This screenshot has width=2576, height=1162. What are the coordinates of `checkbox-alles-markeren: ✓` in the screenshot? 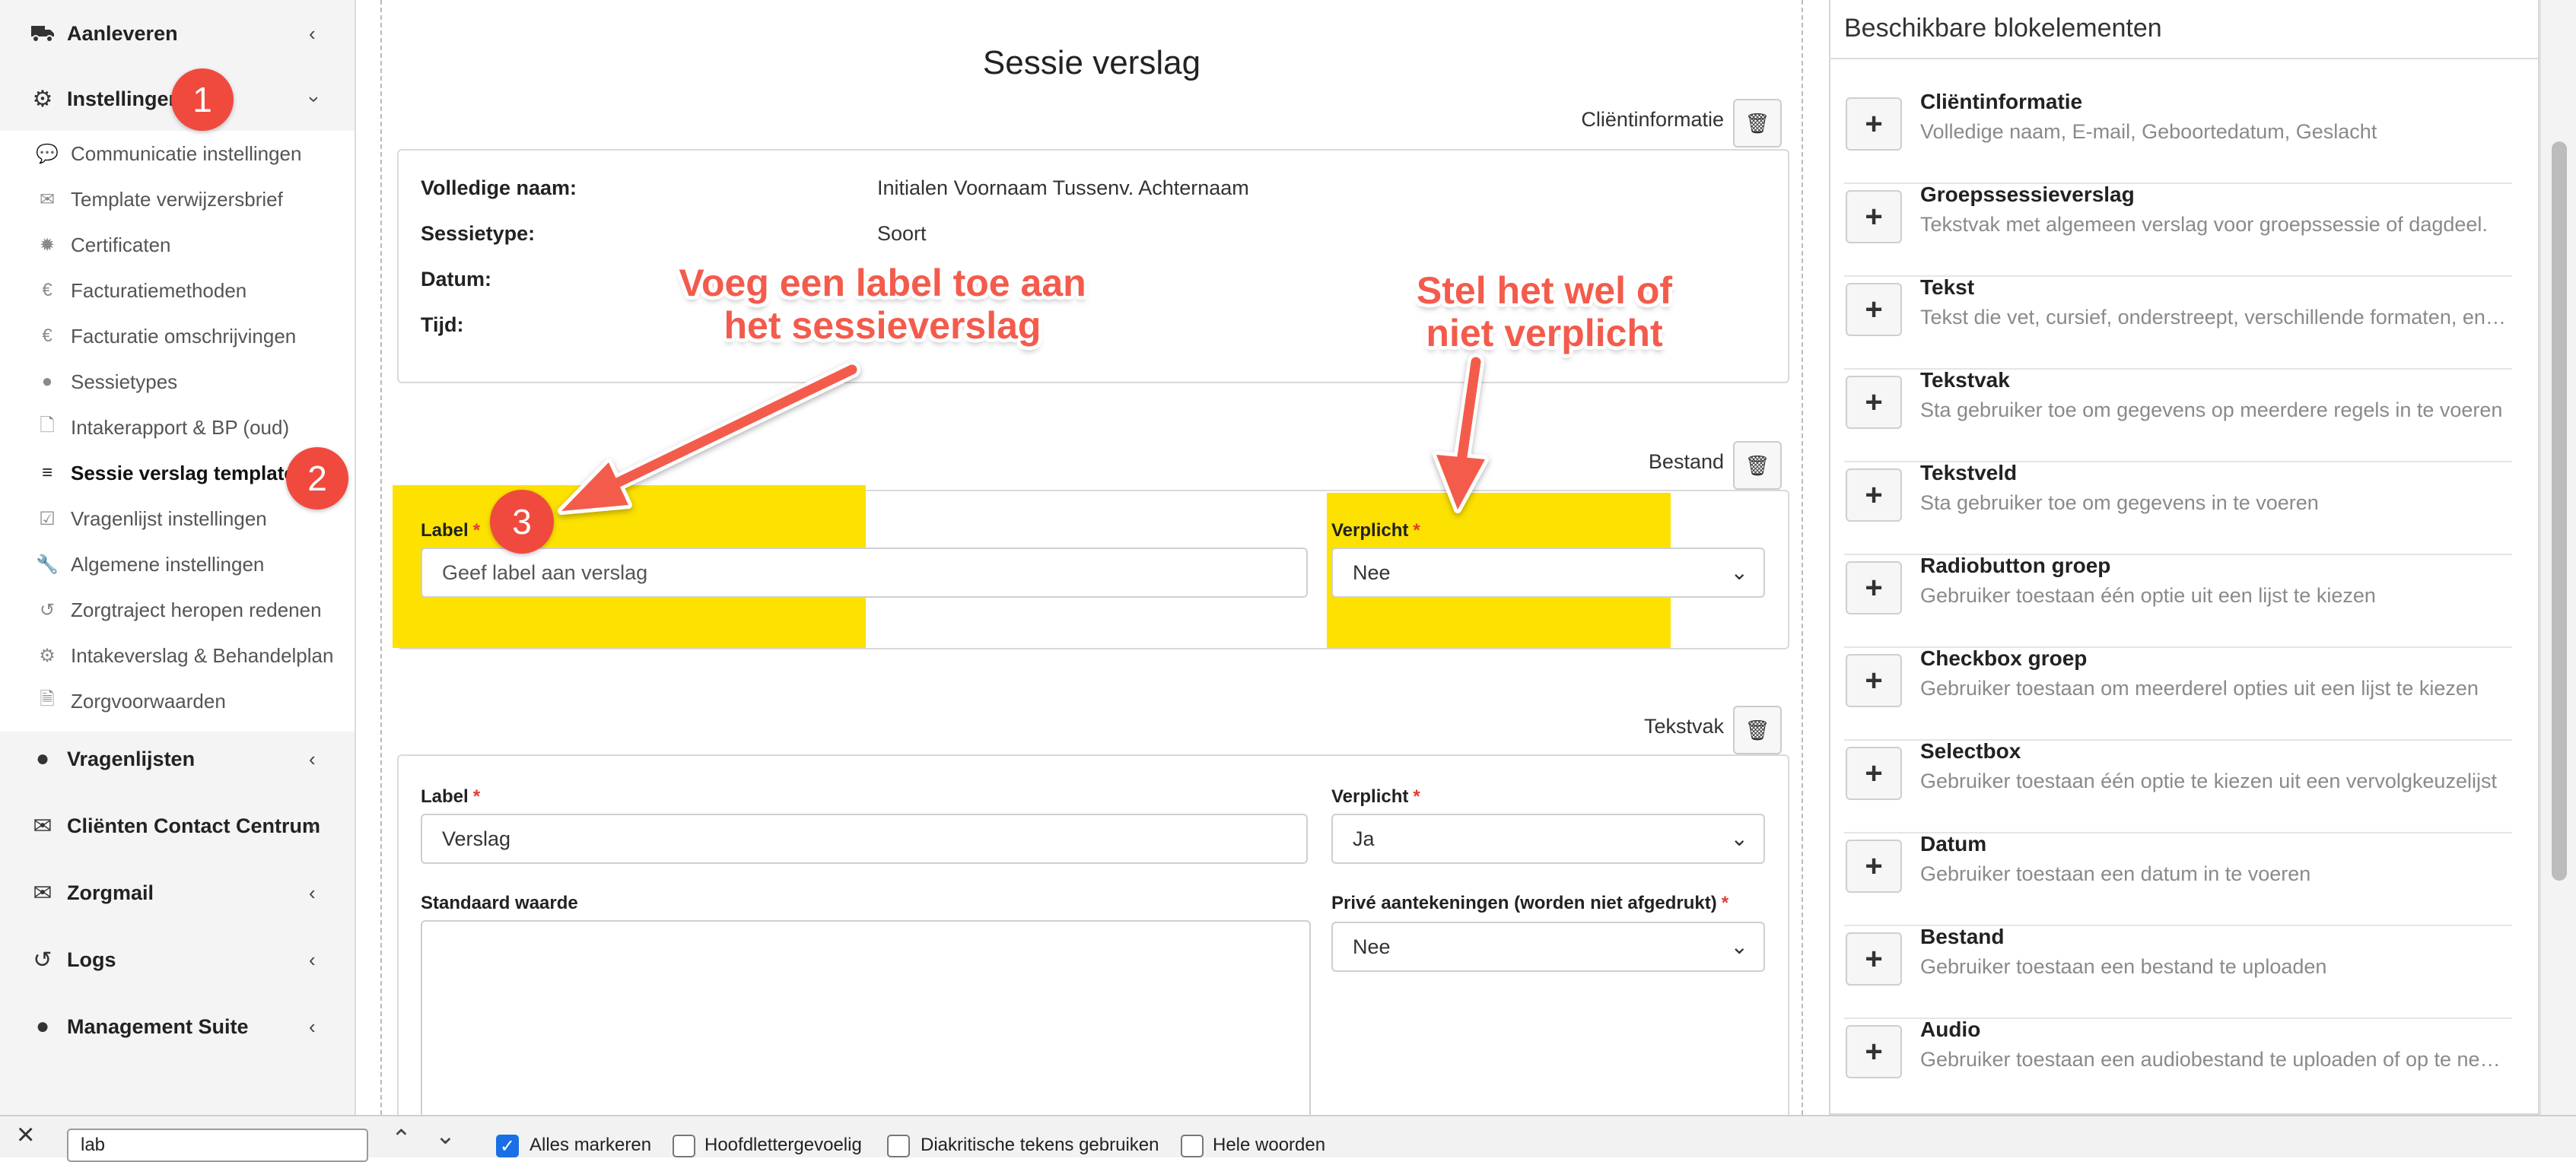 It's located at (507, 1146).